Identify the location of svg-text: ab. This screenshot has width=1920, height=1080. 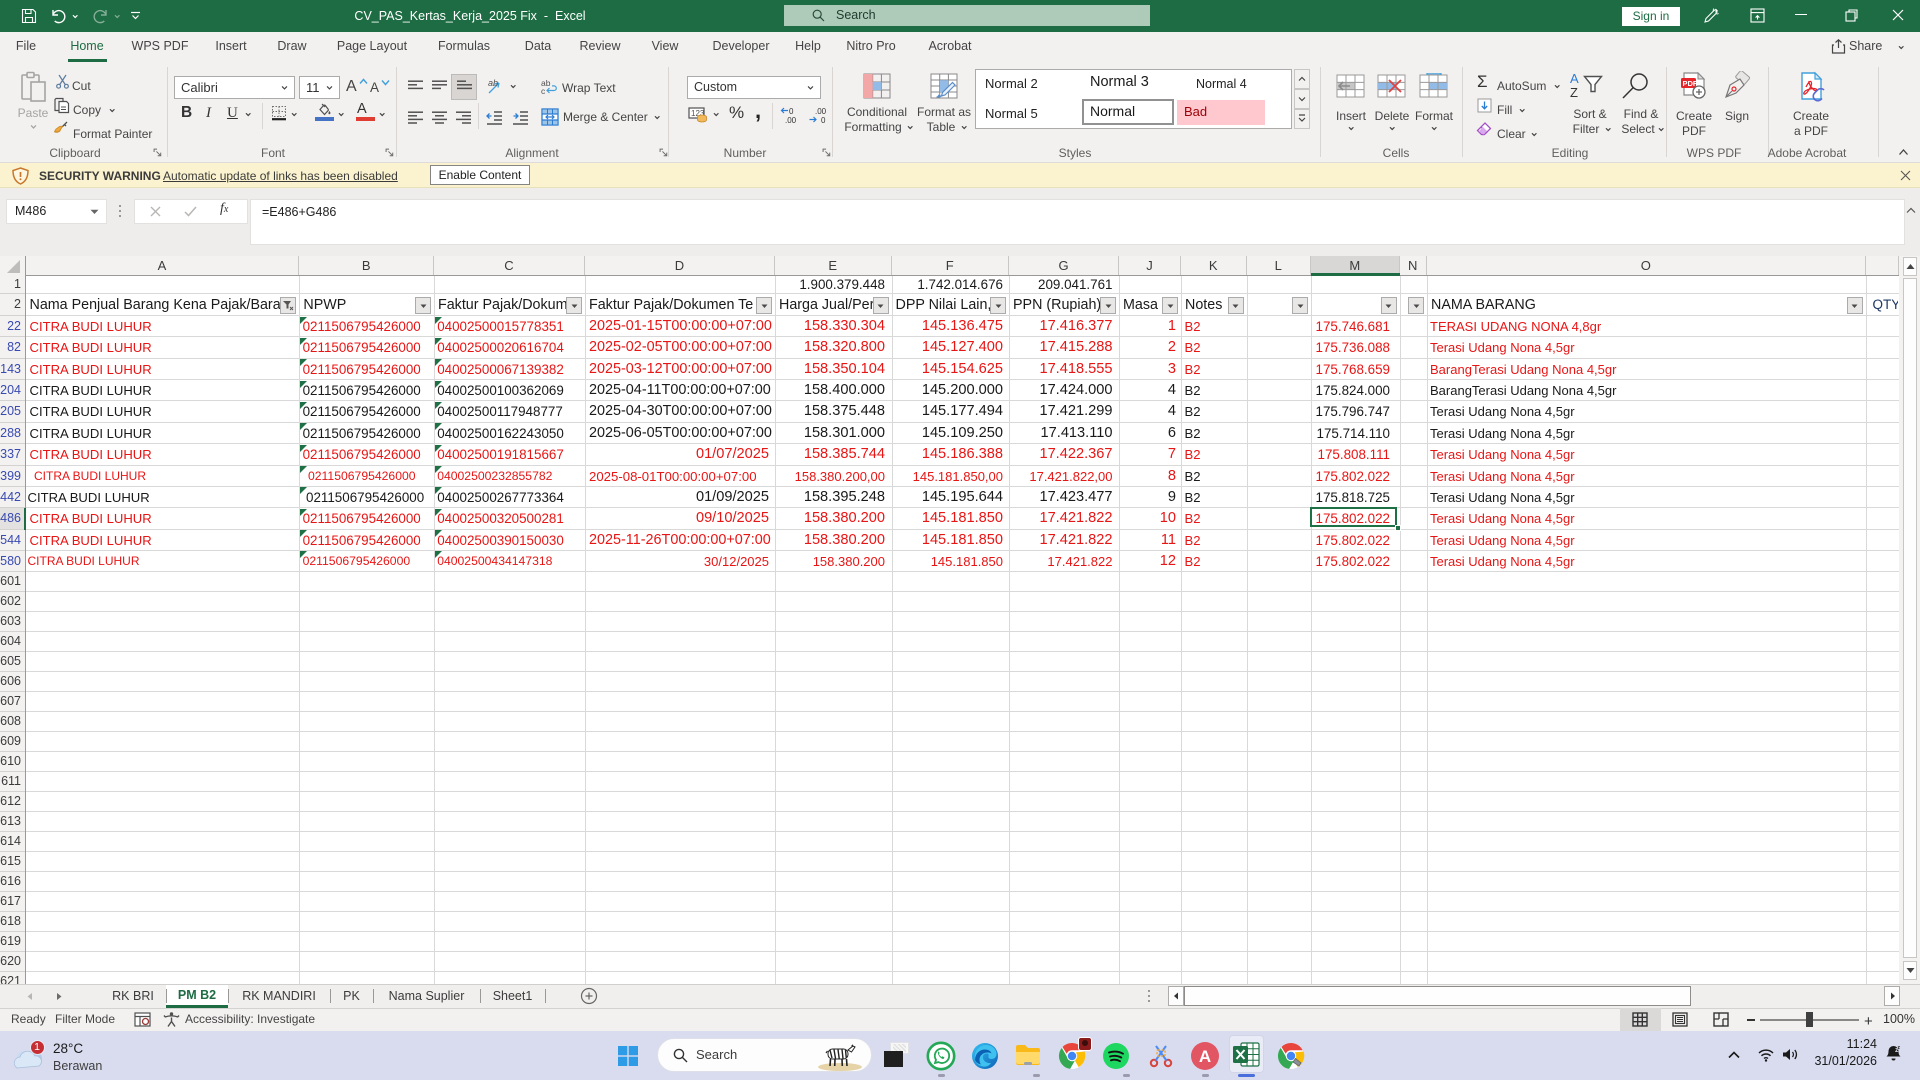
(493, 83).